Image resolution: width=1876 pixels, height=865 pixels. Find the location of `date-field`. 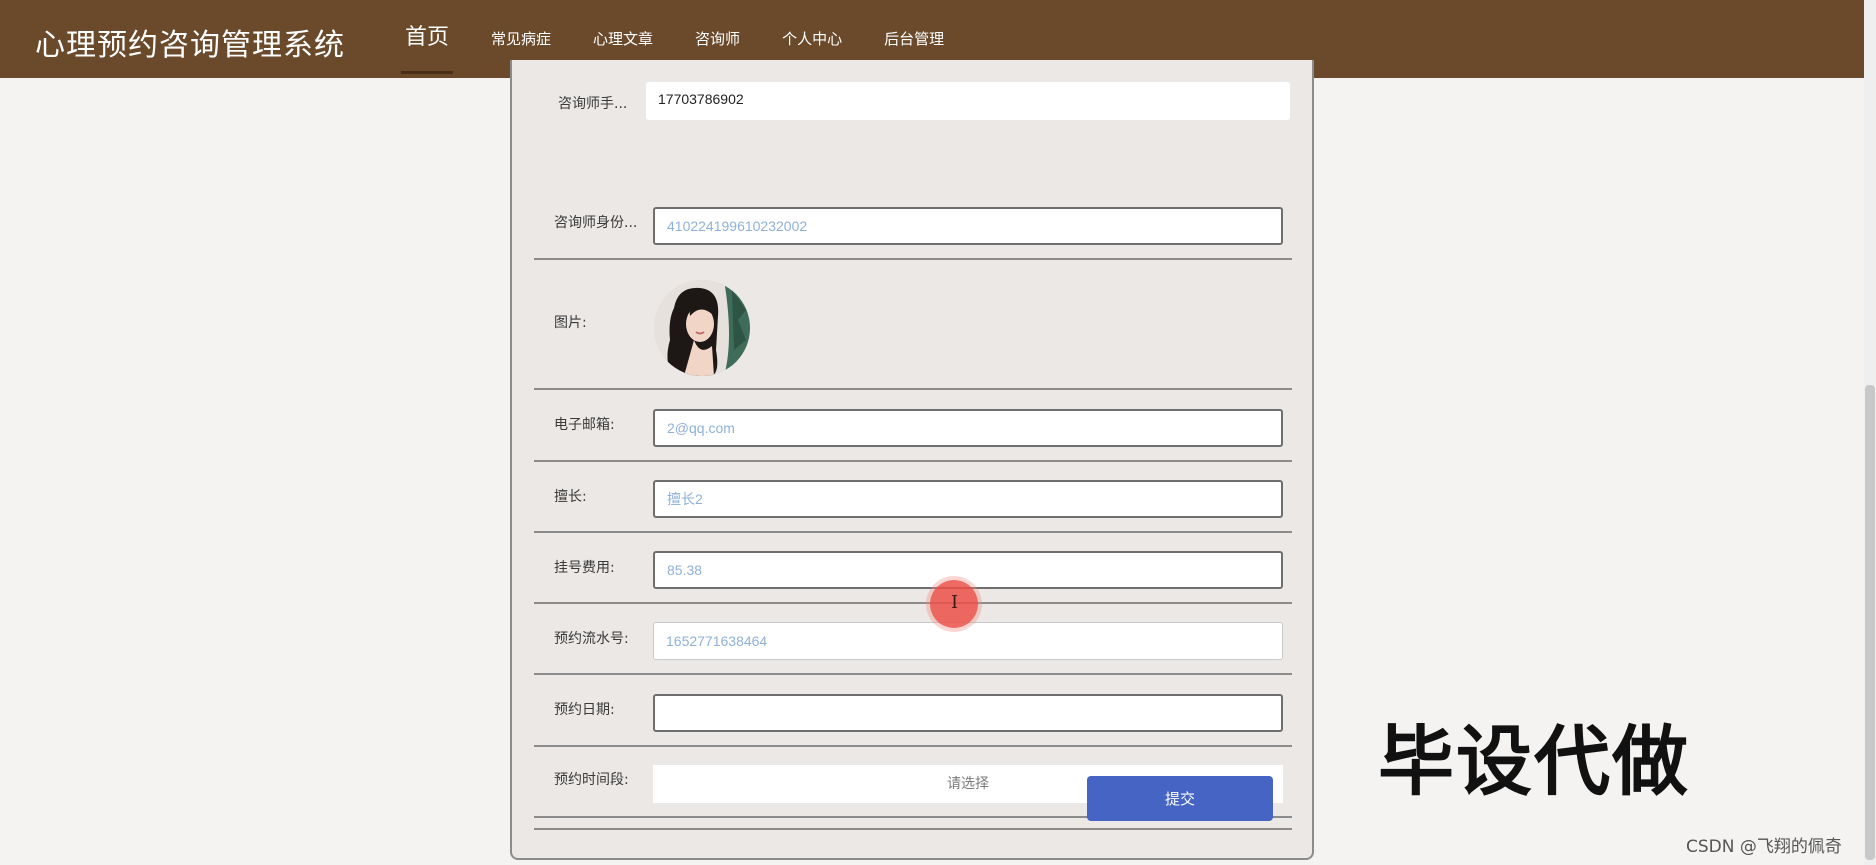

date-field is located at coordinates (968, 713).